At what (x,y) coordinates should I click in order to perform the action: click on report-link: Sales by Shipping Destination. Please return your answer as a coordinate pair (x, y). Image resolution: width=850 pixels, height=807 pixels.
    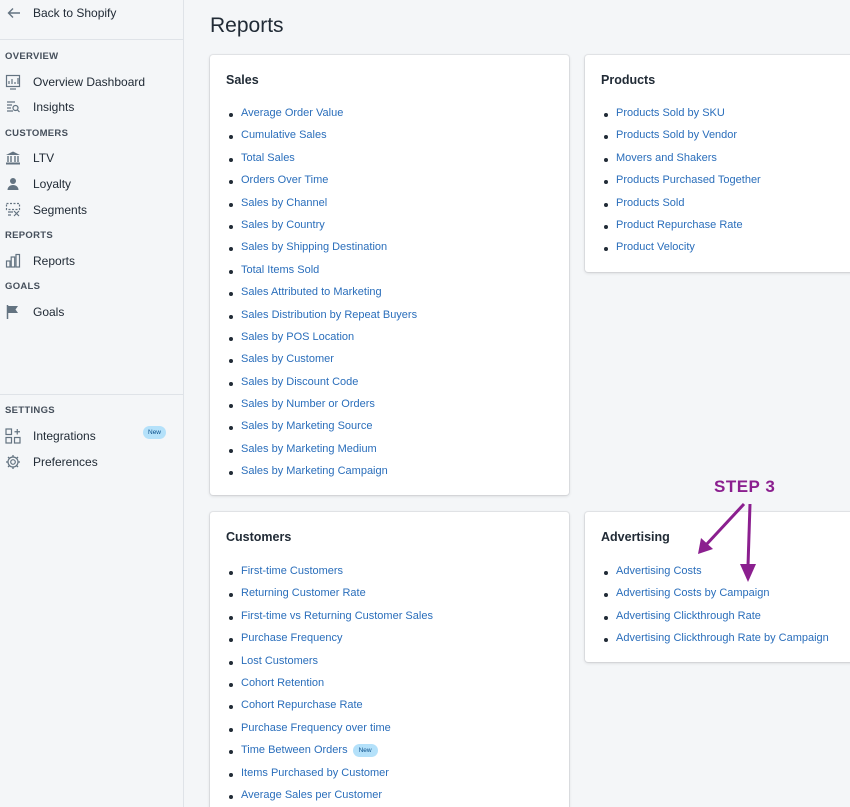
    Looking at the image, I should click on (322, 252).